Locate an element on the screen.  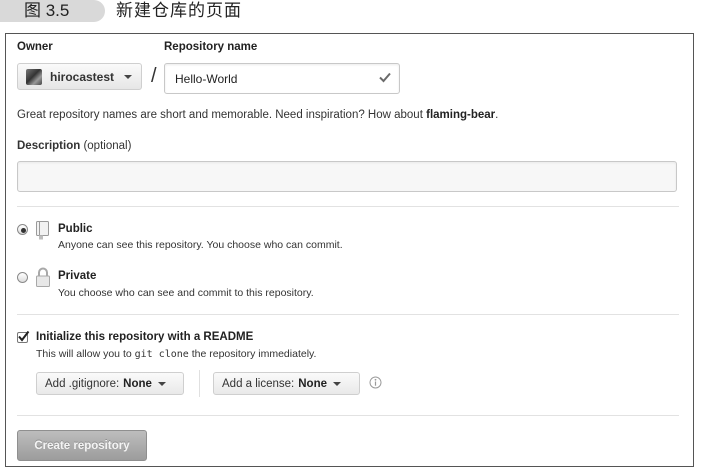
owner-label: Owner is located at coordinates (35, 47).